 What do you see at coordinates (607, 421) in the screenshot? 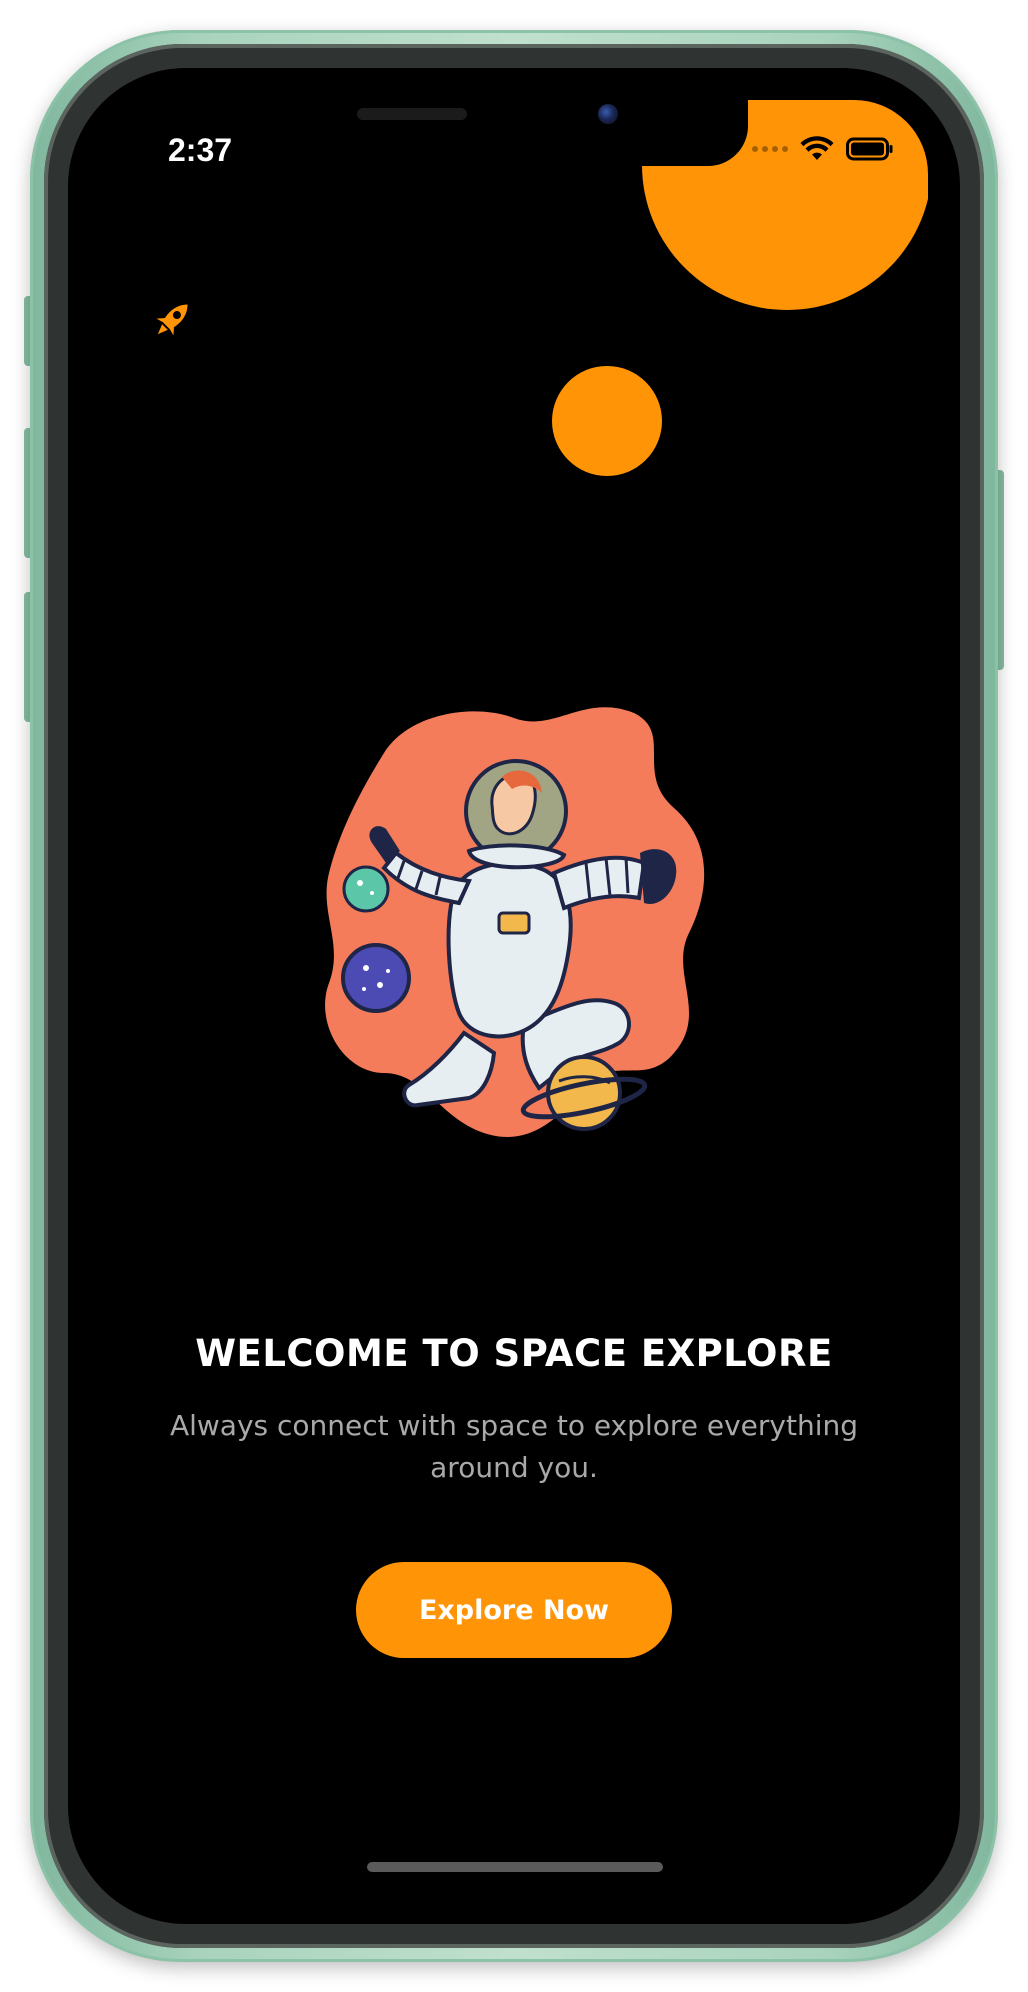
I see `small-planet-decoration` at bounding box center [607, 421].